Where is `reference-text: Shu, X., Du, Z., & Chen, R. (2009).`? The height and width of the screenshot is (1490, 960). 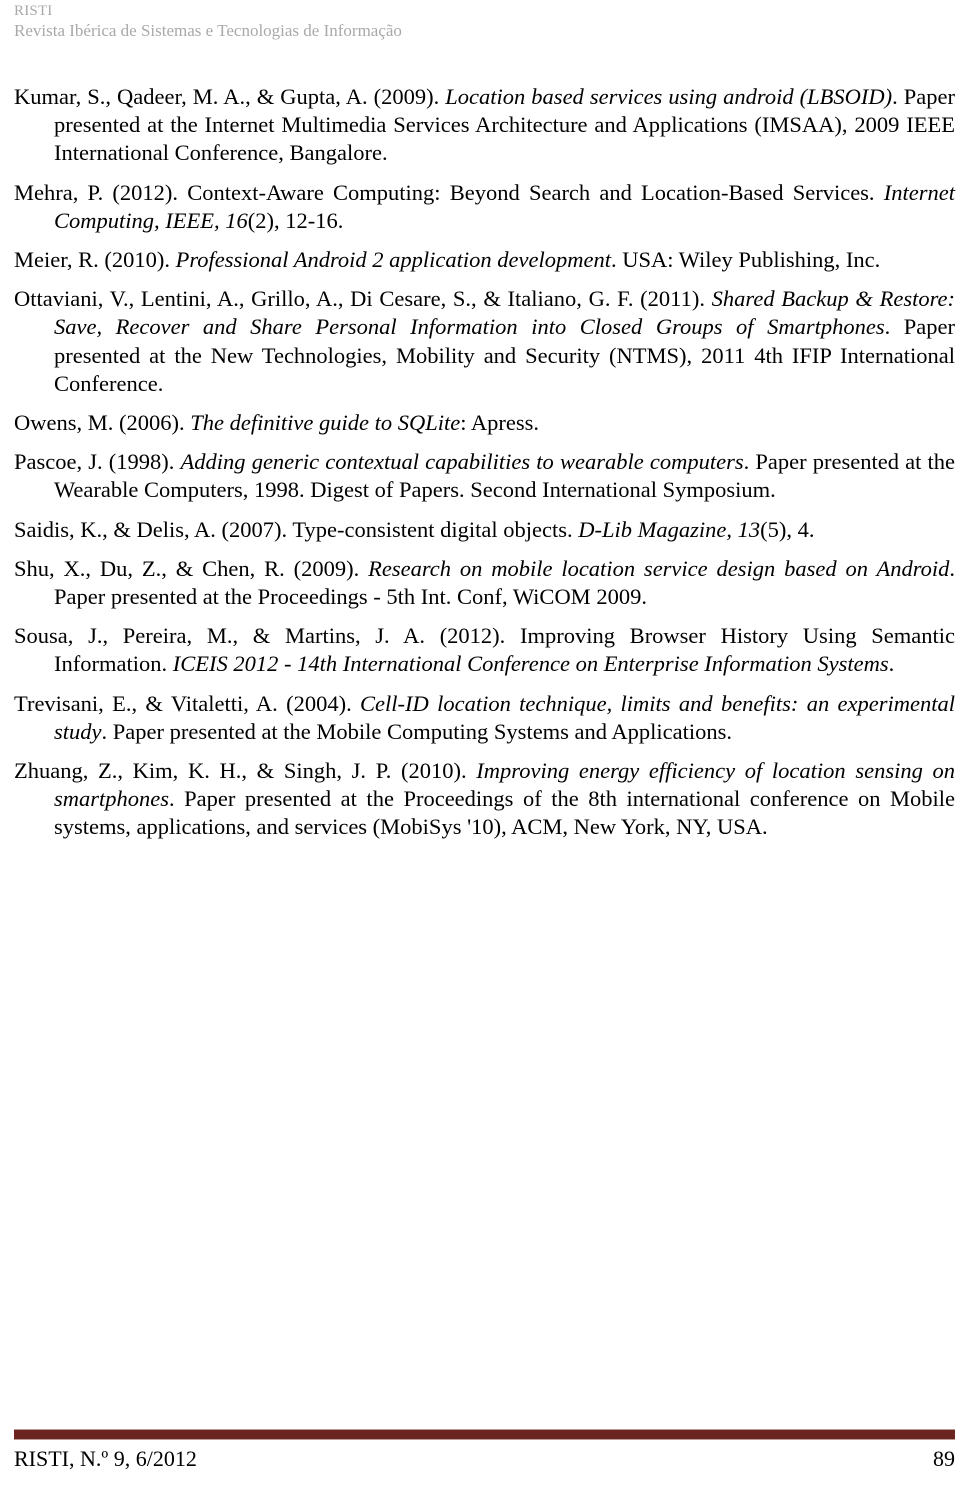
reference-text: Shu, X., Du, Z., & Chen, R. (2009). is located at coordinates (191, 568).